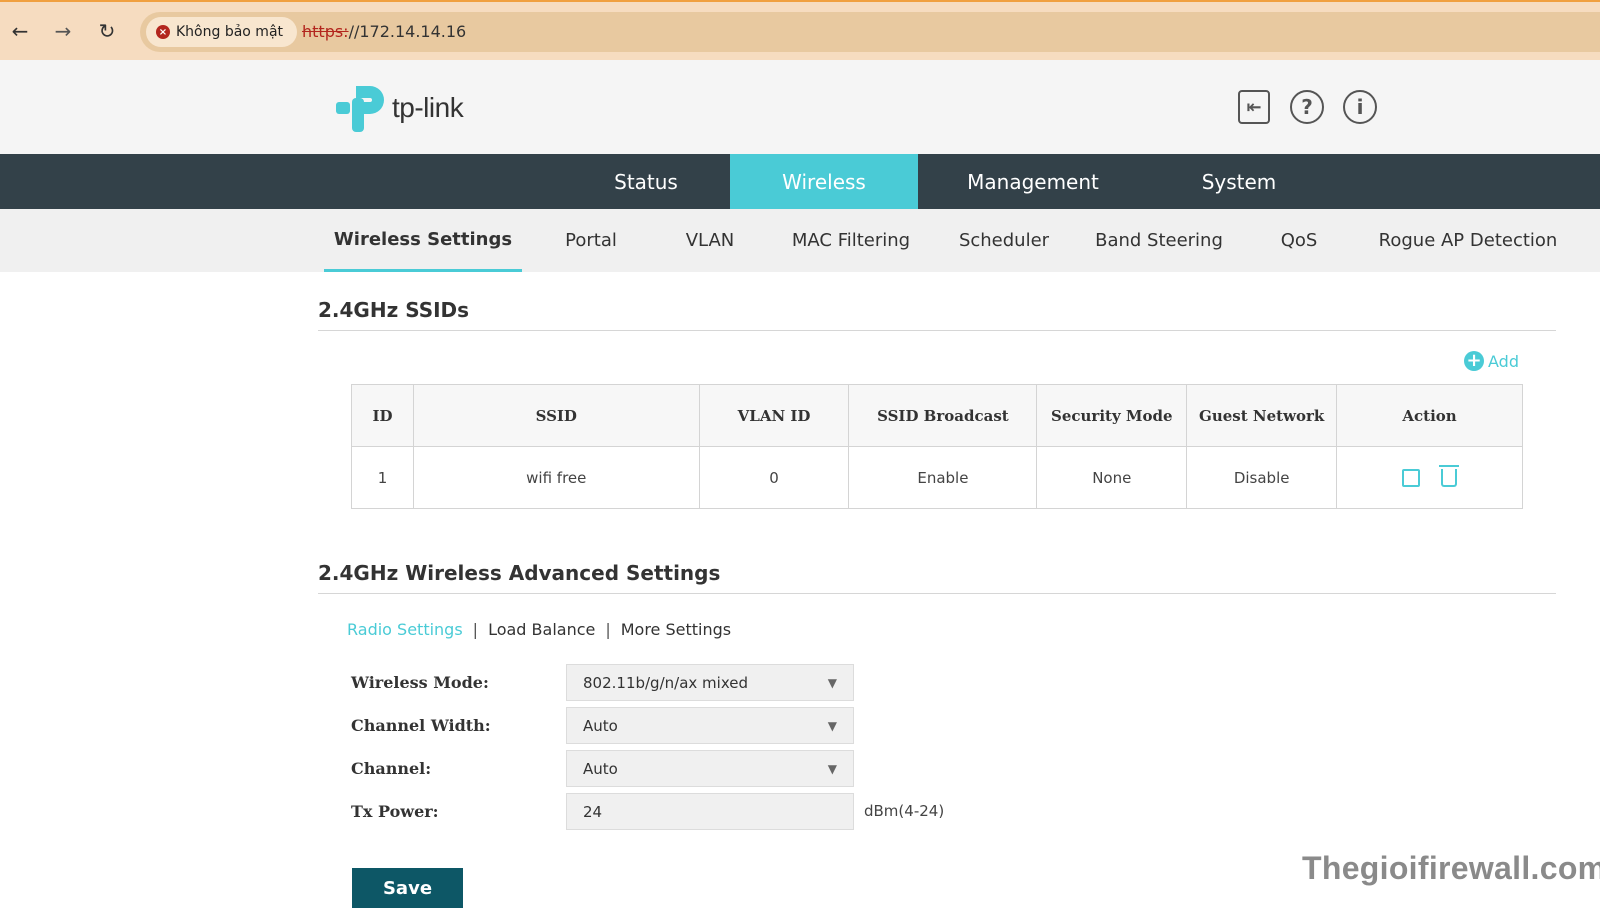 The width and height of the screenshot is (1600, 922). Describe the element at coordinates (420, 682) in the screenshot. I see `wireless-mode-label: Wireless Mode:` at that location.